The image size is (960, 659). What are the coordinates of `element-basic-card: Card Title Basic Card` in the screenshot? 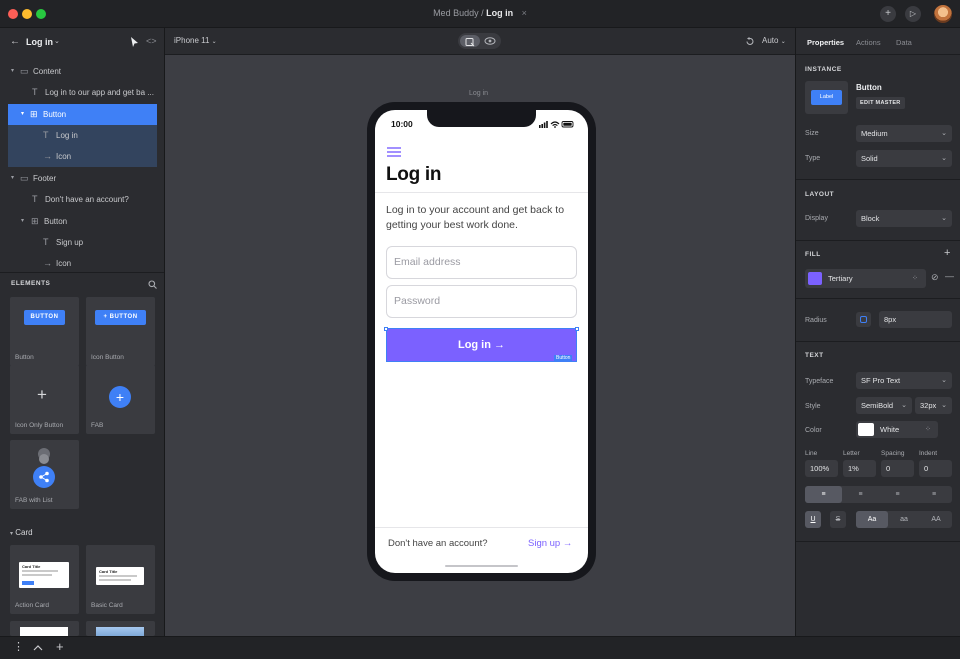 It's located at (120, 579).